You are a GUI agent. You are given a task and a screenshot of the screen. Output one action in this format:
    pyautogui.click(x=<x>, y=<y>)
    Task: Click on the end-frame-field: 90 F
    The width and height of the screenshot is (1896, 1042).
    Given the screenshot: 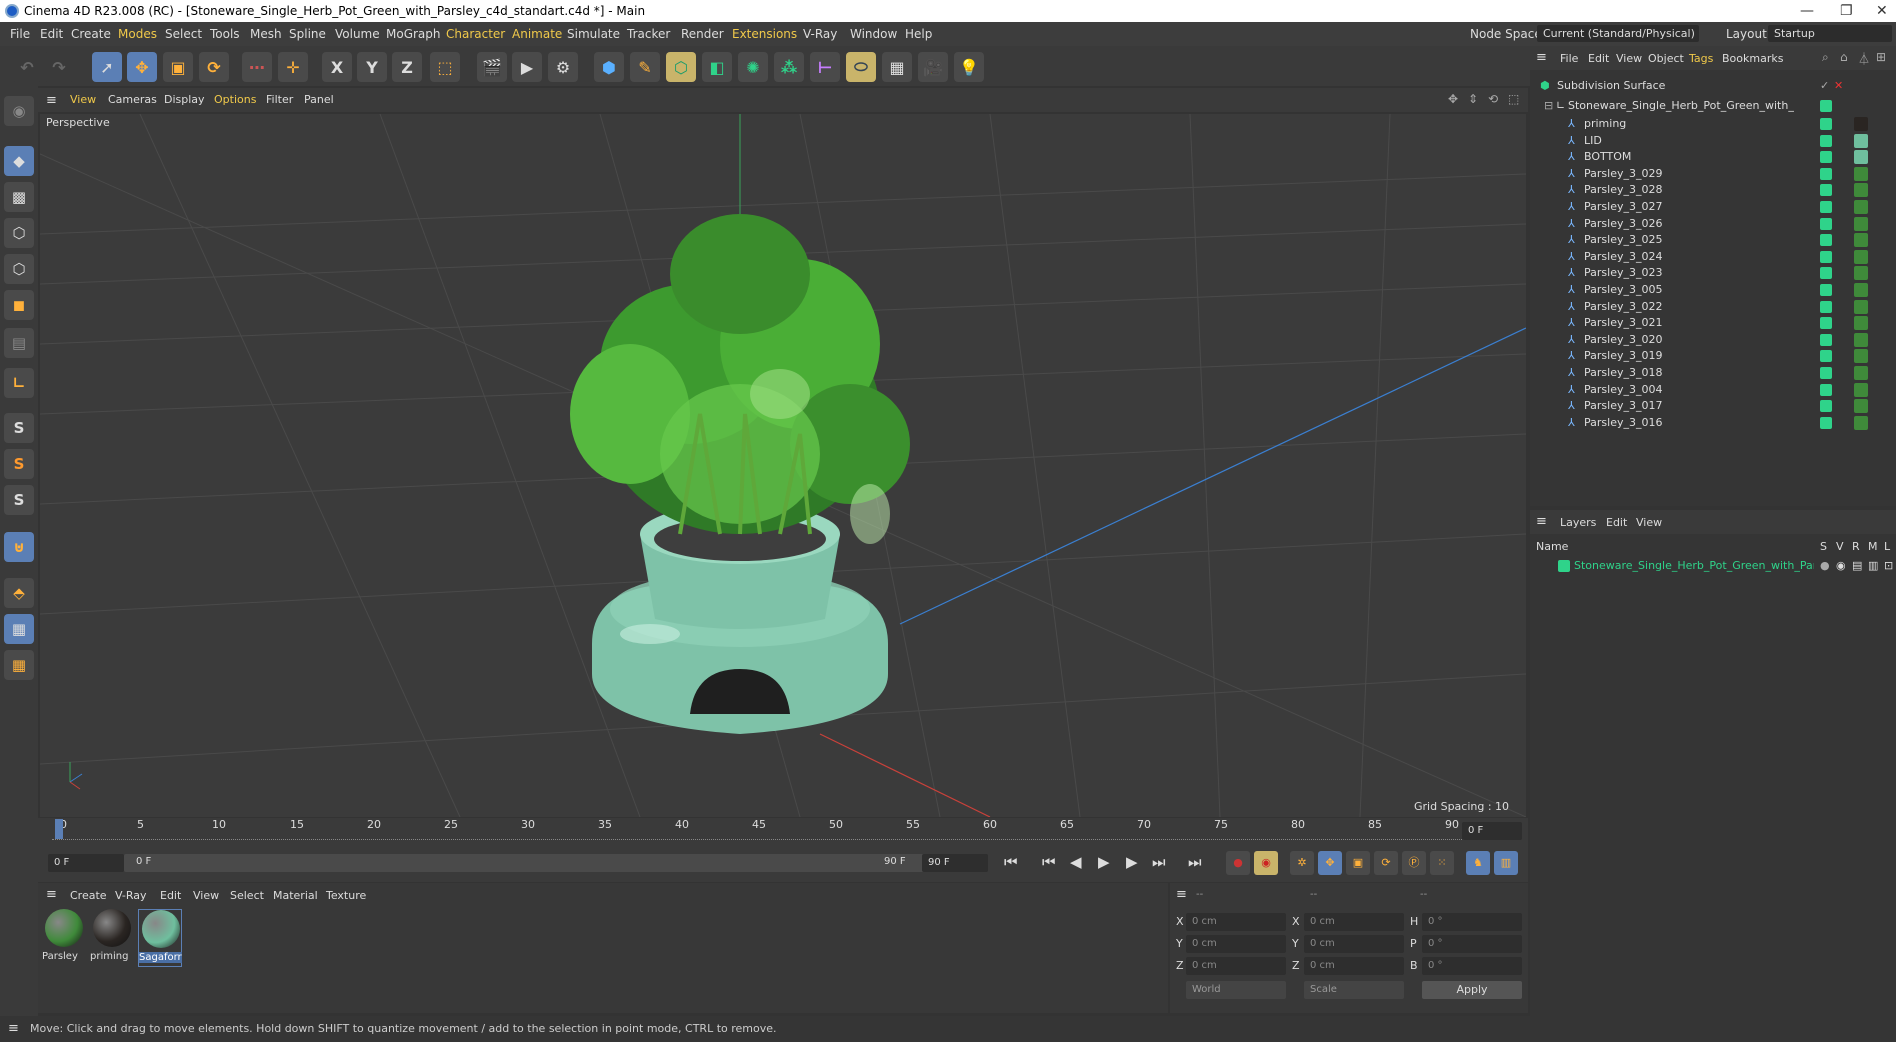 What is the action you would take?
    pyautogui.click(x=955, y=863)
    